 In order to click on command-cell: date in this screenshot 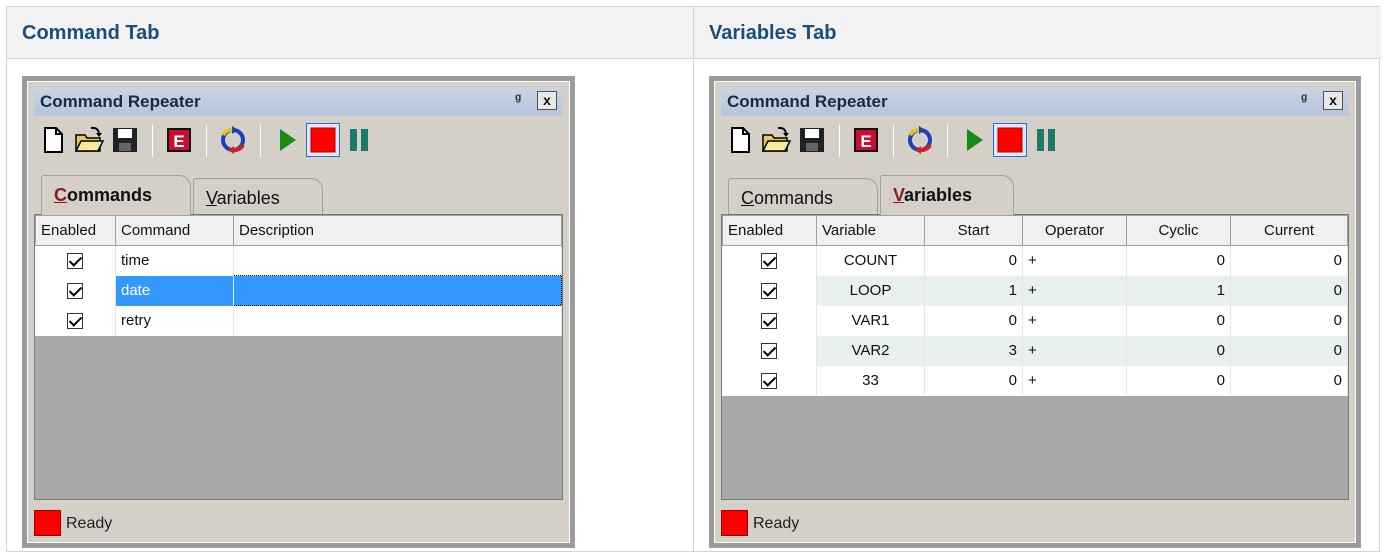, I will do `click(174, 290)`.